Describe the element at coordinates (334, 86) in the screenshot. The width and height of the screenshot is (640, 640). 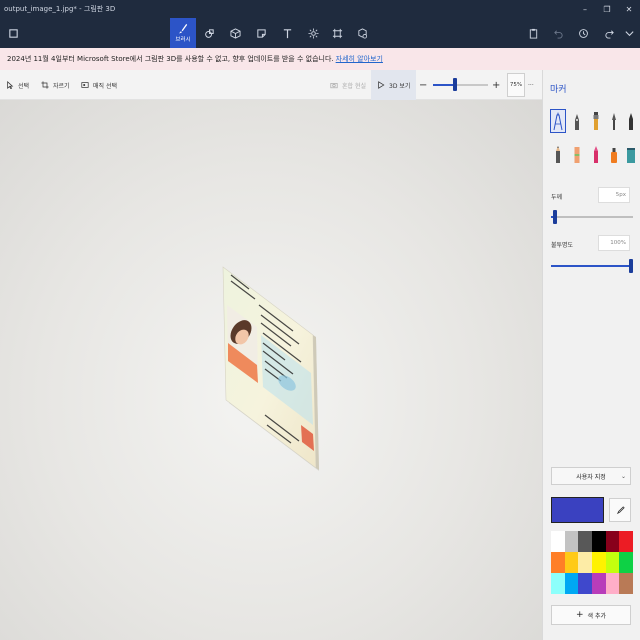
I see `camera-icon` at that location.